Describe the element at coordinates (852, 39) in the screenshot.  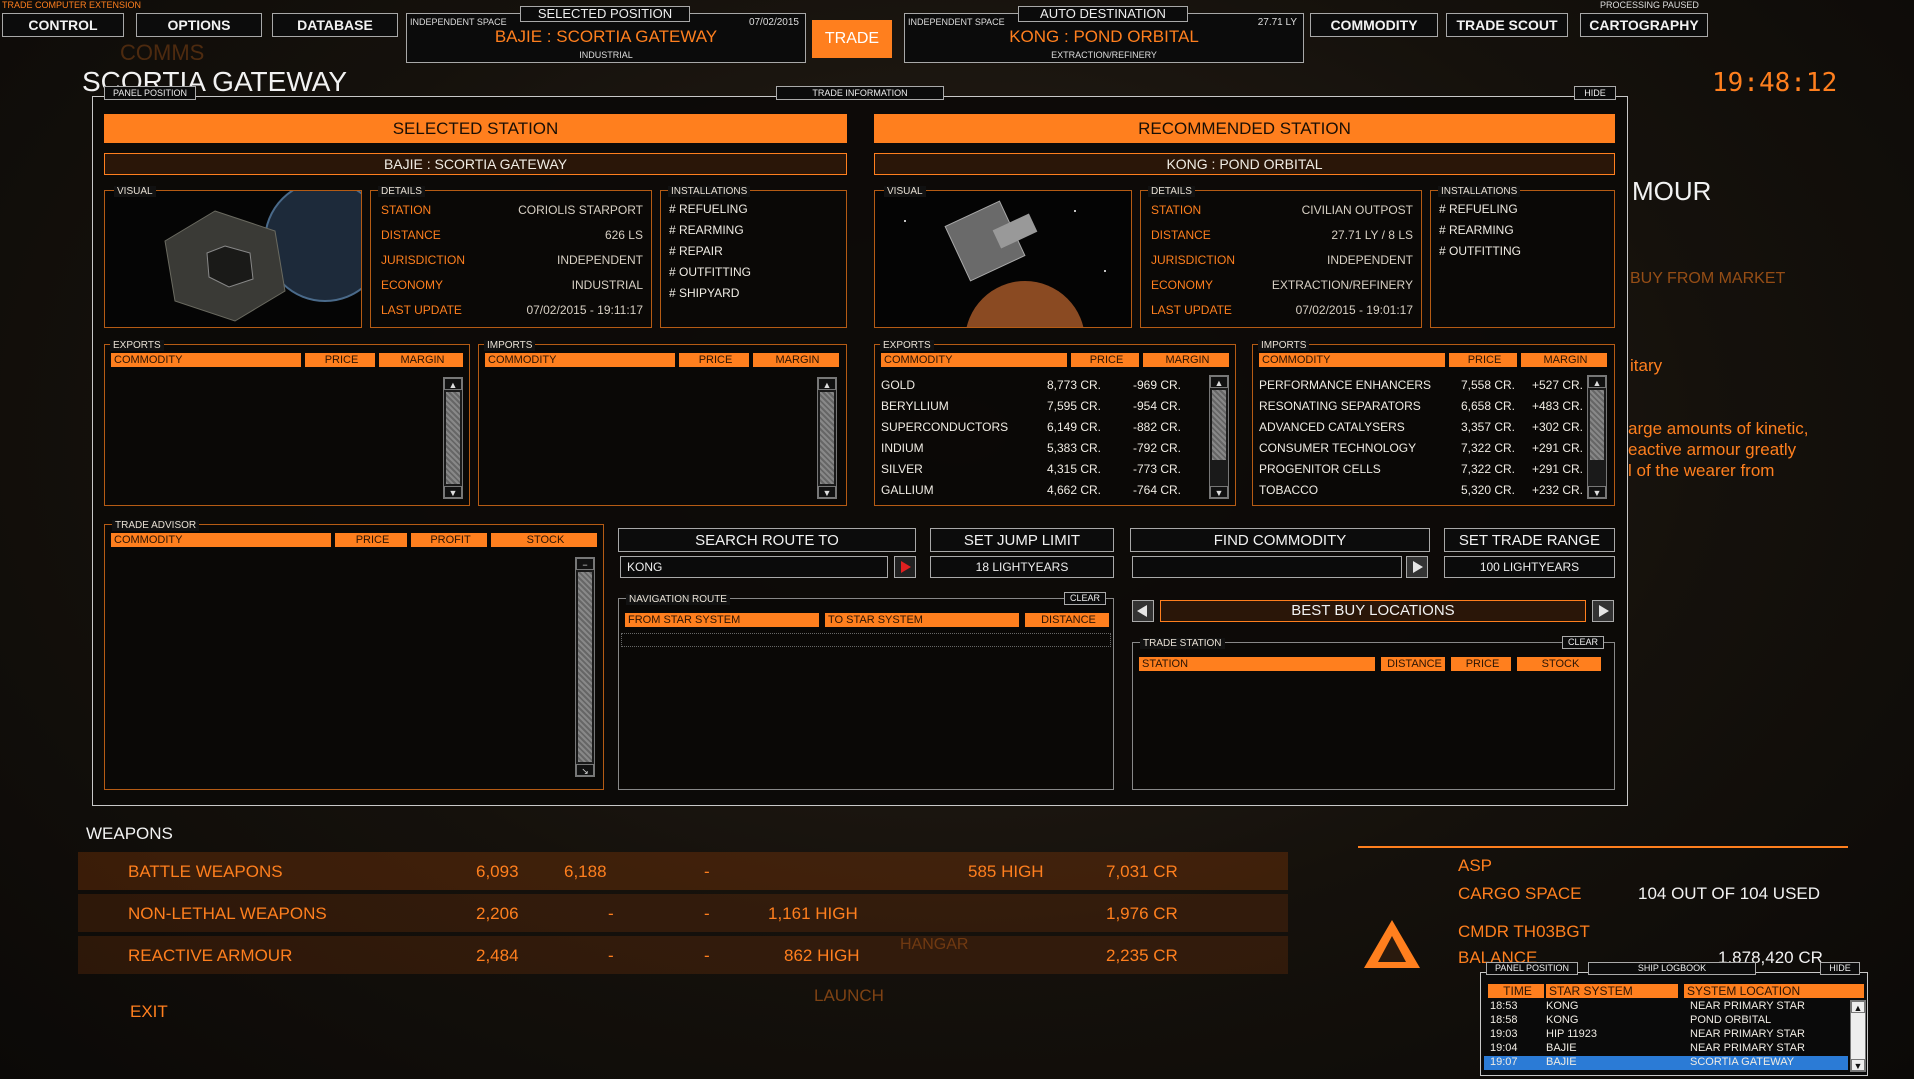
I see `trade-button: TRADE` at that location.